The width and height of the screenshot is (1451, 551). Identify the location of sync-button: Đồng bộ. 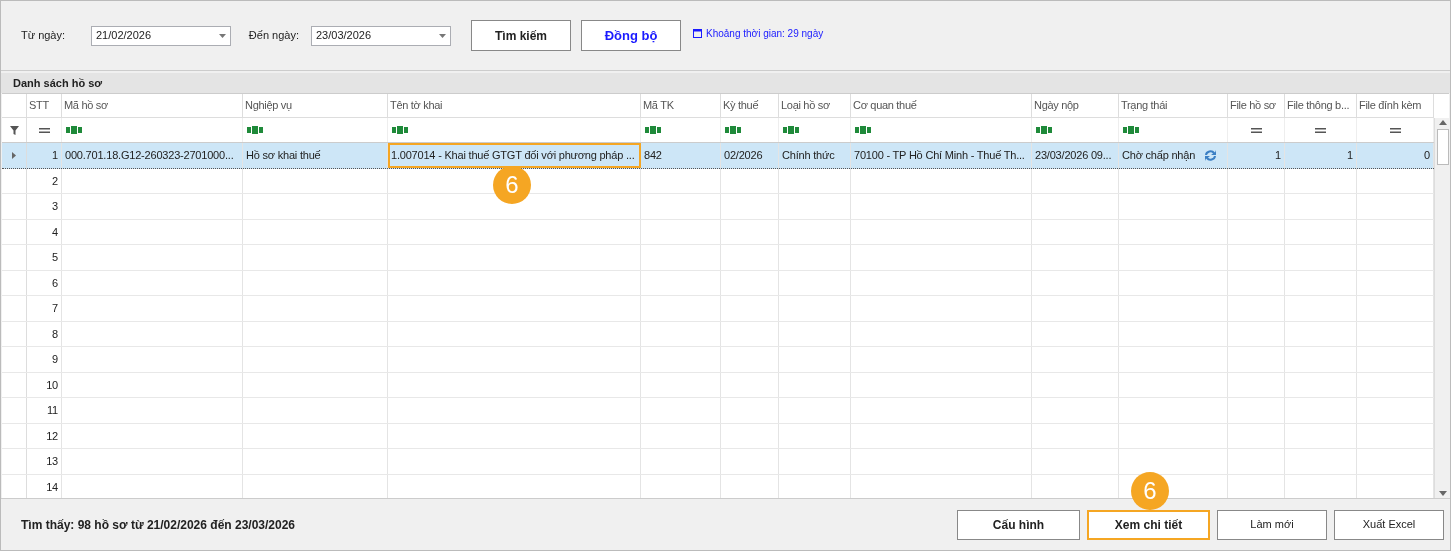
(631, 35).